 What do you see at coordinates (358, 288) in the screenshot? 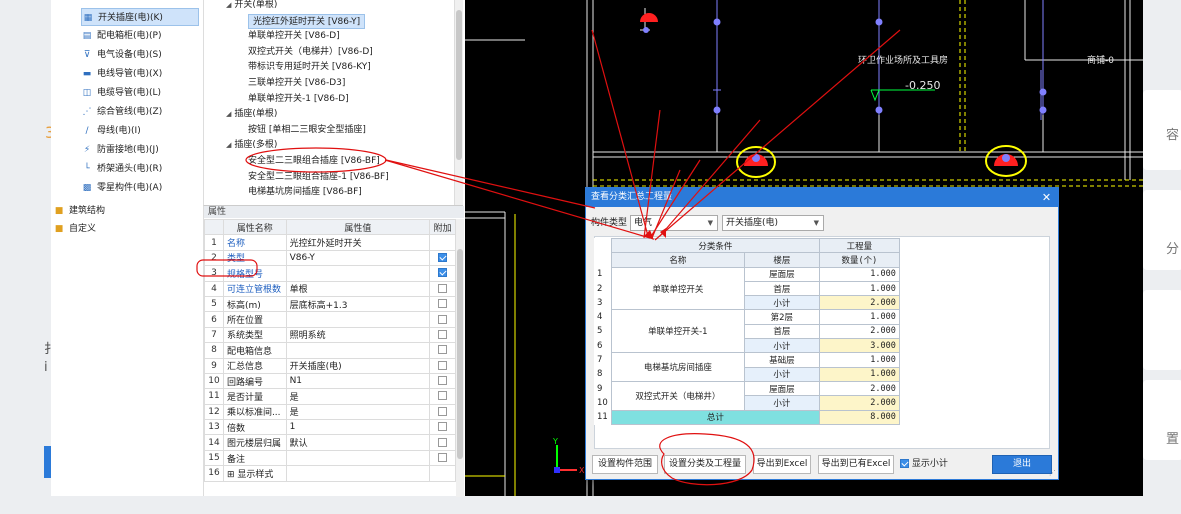
I see `property-value: 单根` at bounding box center [358, 288].